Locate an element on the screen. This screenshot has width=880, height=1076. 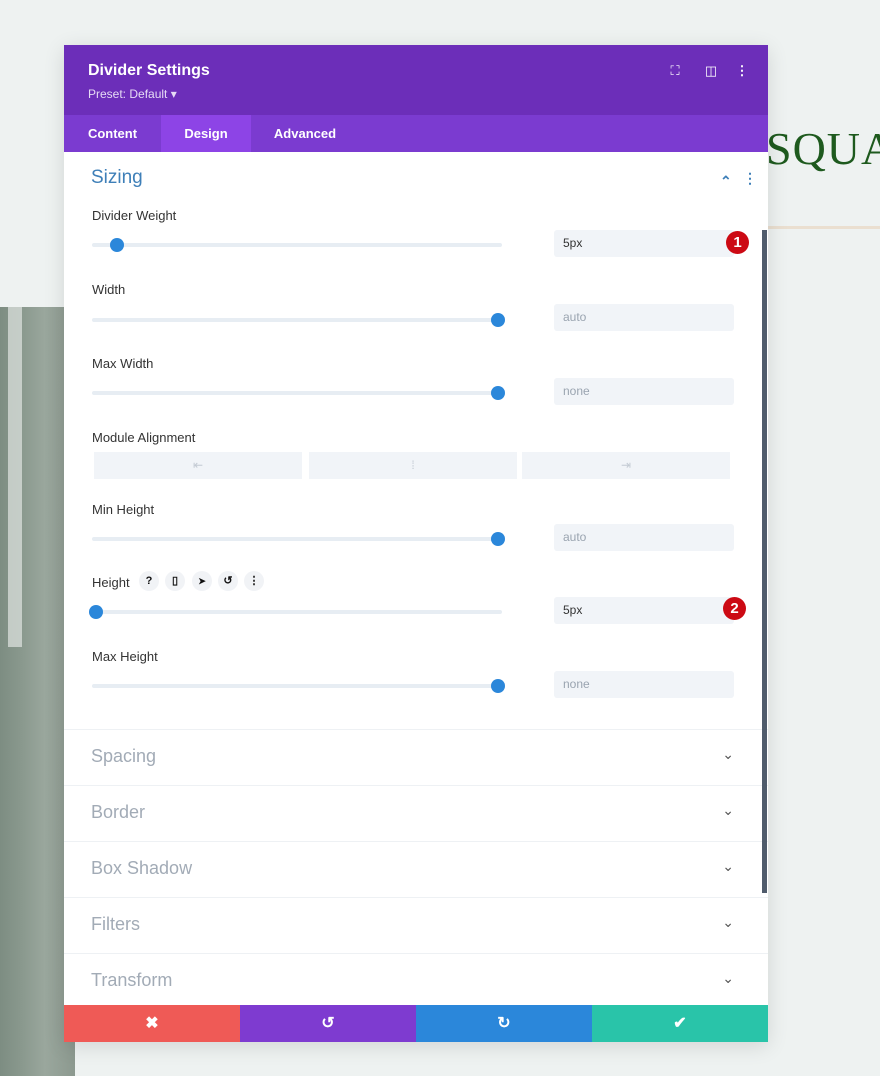
align-center-button: ⁞ is located at coordinates (413, 465).